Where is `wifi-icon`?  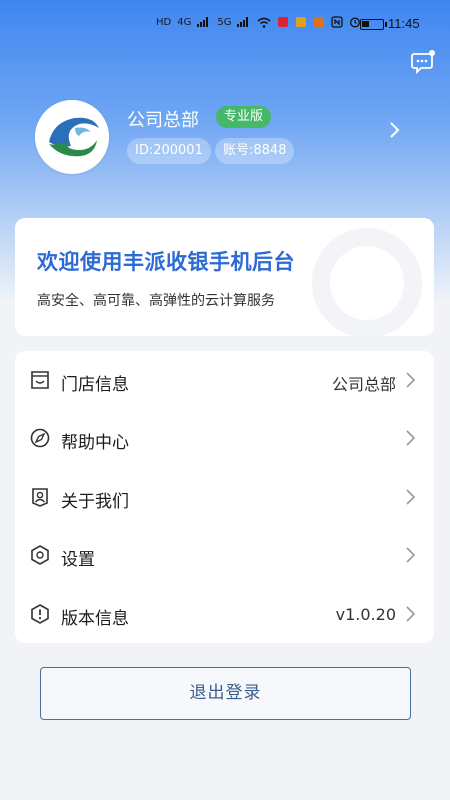
wifi-icon is located at coordinates (264, 22).